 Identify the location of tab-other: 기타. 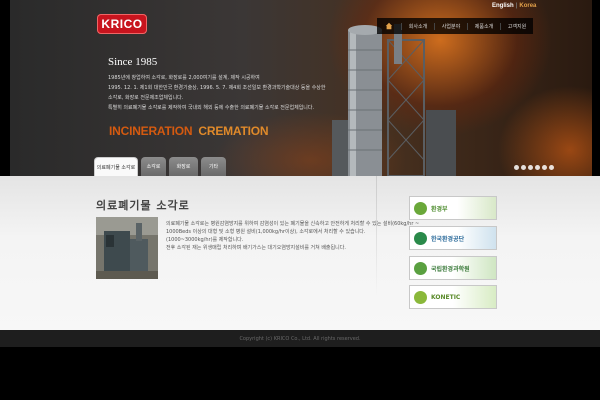
(213, 166).